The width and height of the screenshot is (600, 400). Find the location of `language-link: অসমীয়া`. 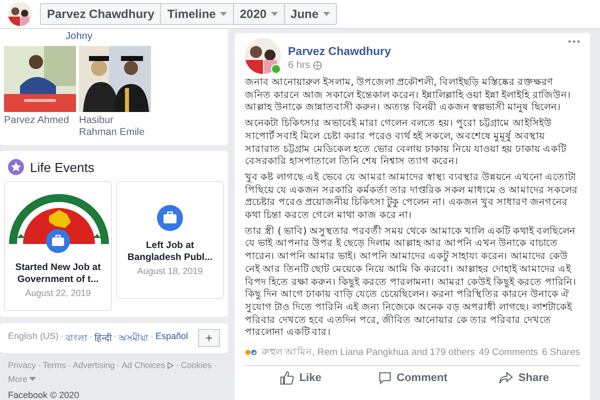

language-link: অসমীয়া is located at coordinates (133, 338).